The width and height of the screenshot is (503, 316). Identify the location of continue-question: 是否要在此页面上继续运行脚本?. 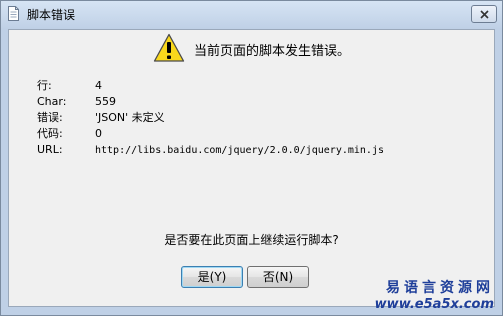
(251, 240).